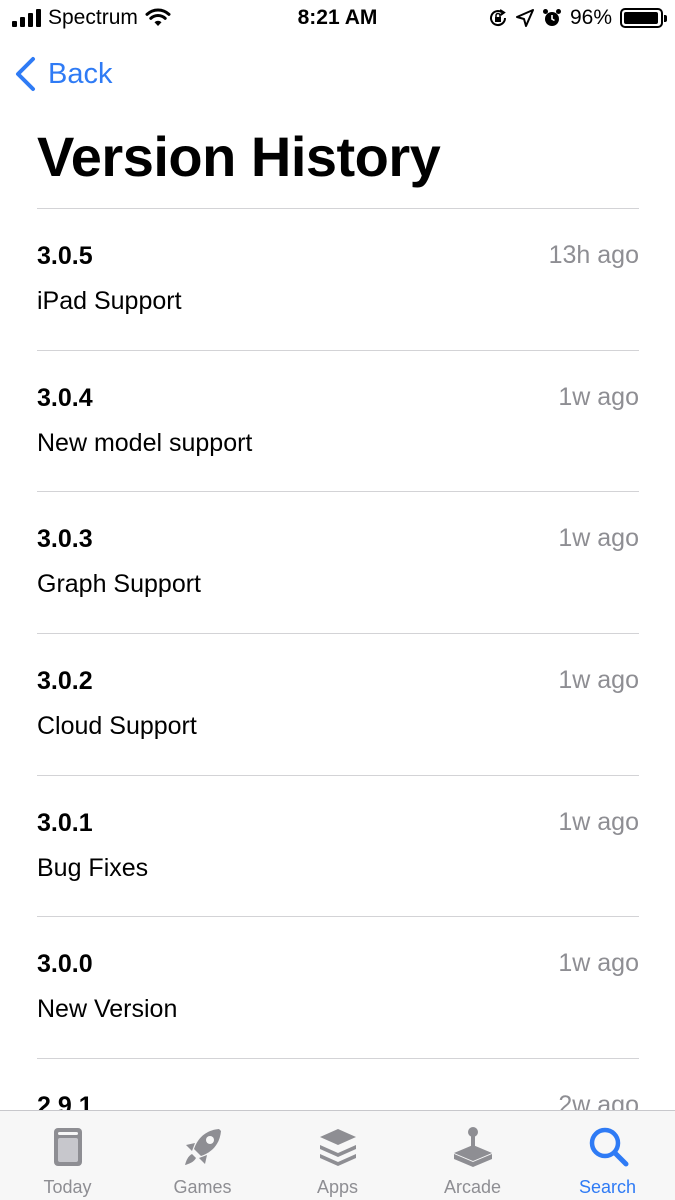 The height and width of the screenshot is (1200, 675). What do you see at coordinates (607, 1187) in the screenshot?
I see `tab-label: Search` at bounding box center [607, 1187].